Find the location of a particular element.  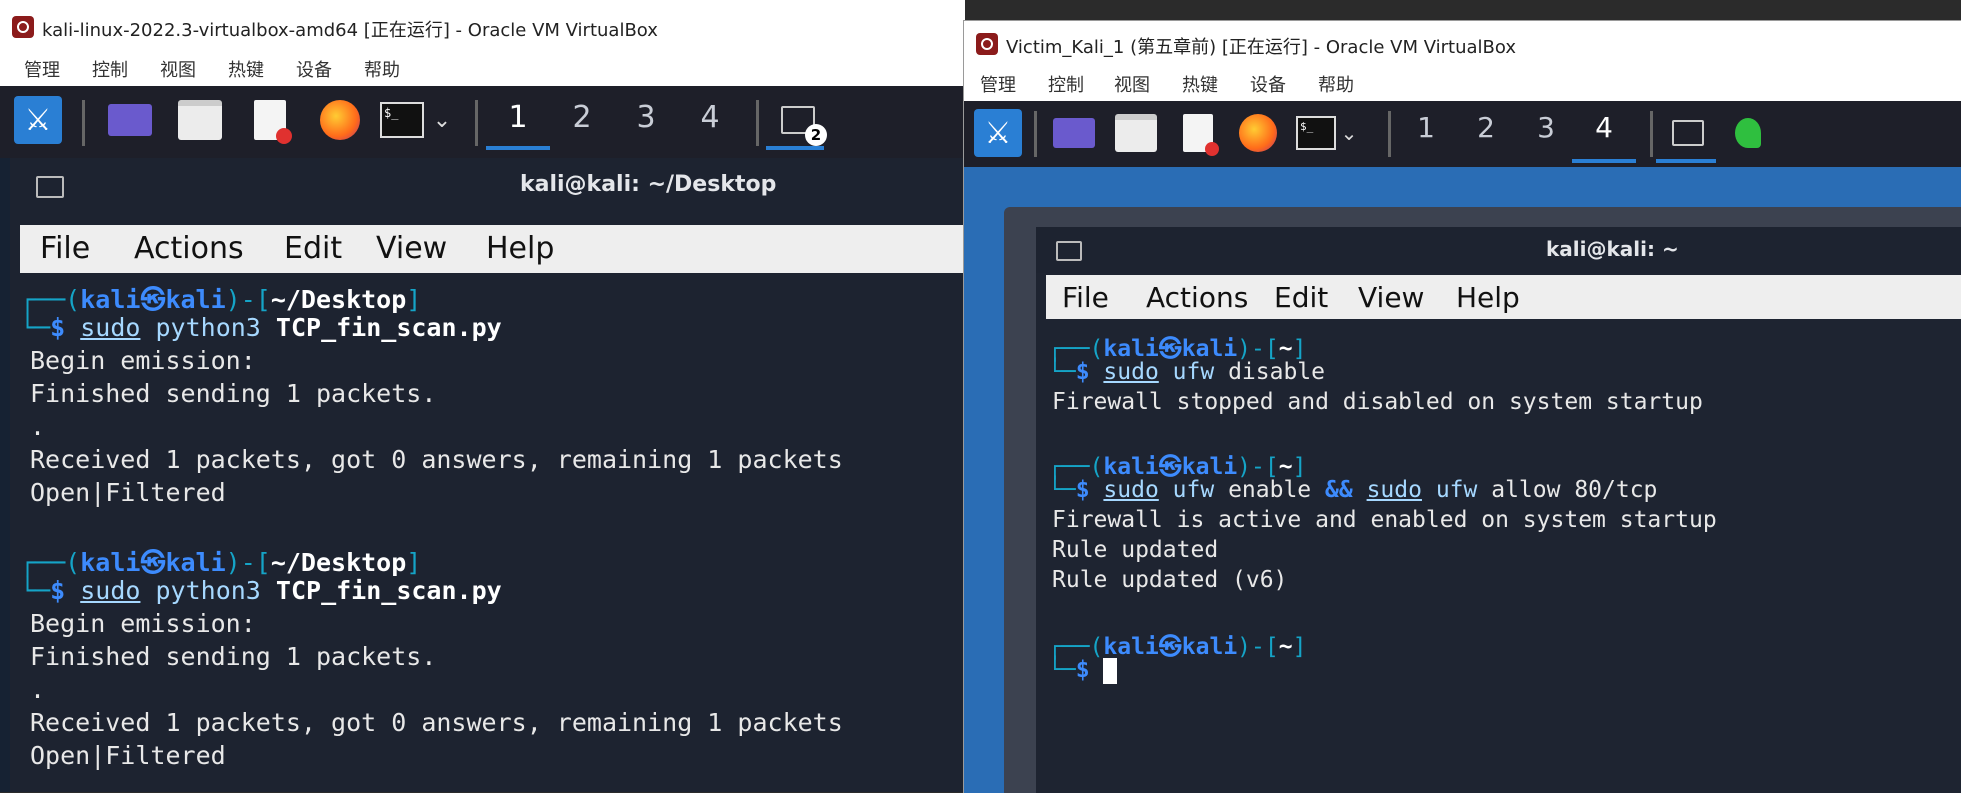

right-terminal-titlebar: kali@kali: ~ is located at coordinates (1498, 250).